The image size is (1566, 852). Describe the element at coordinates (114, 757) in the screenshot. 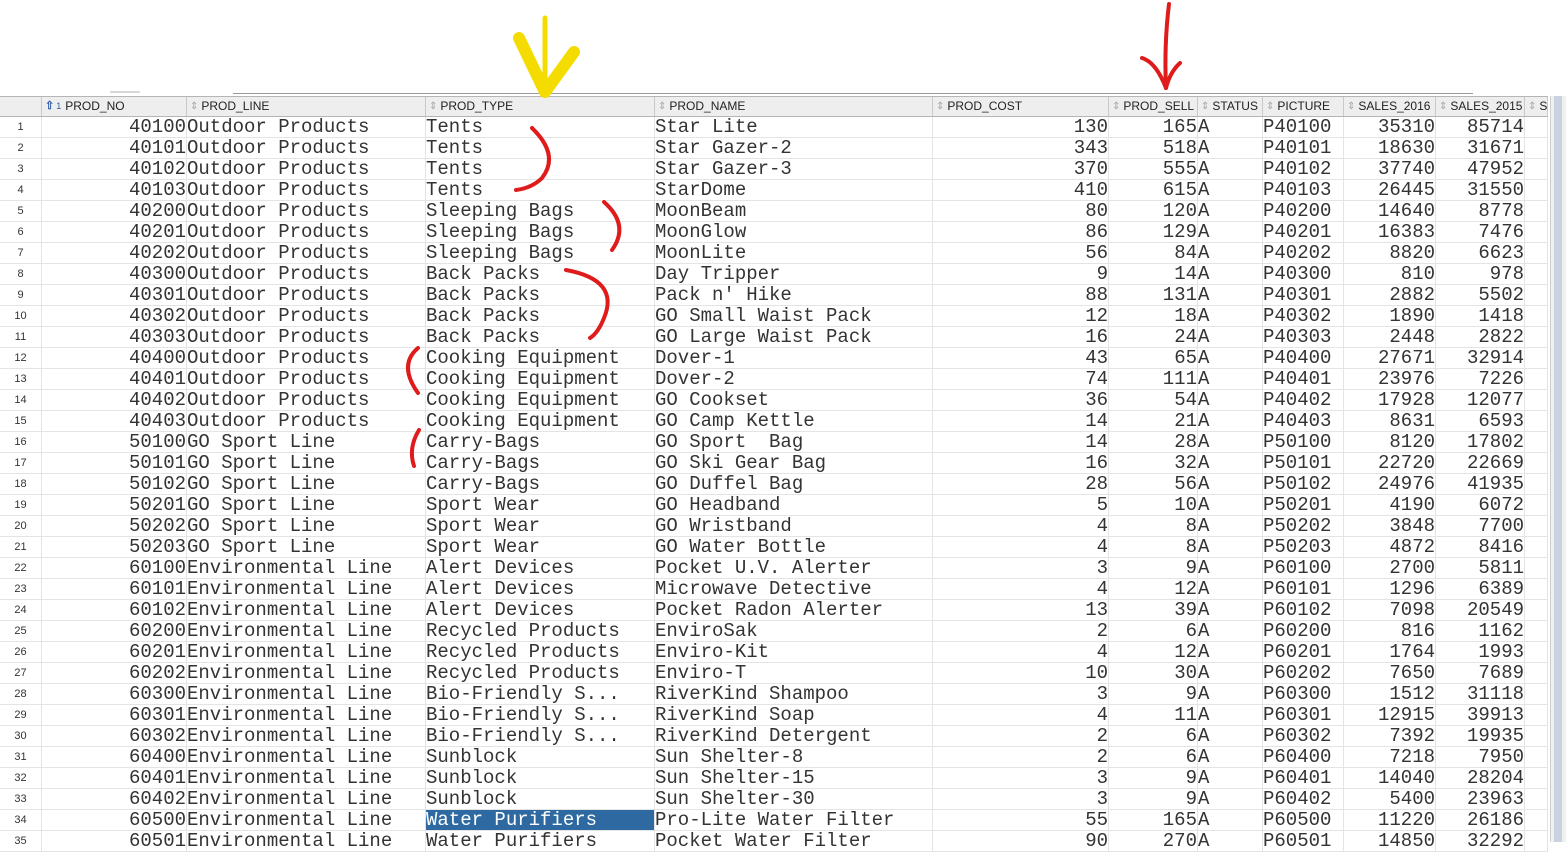

I see `cell-prod-no: 60400` at that location.